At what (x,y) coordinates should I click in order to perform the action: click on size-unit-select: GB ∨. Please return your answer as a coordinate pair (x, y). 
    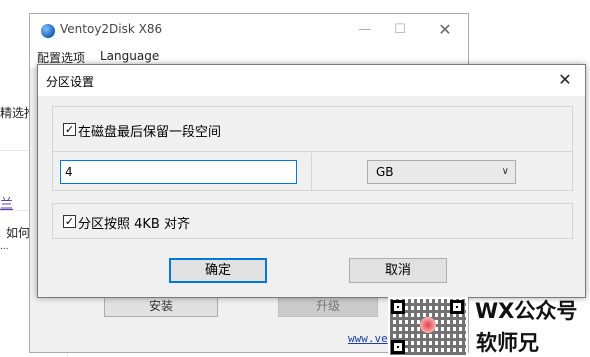
    Looking at the image, I should click on (441, 172).